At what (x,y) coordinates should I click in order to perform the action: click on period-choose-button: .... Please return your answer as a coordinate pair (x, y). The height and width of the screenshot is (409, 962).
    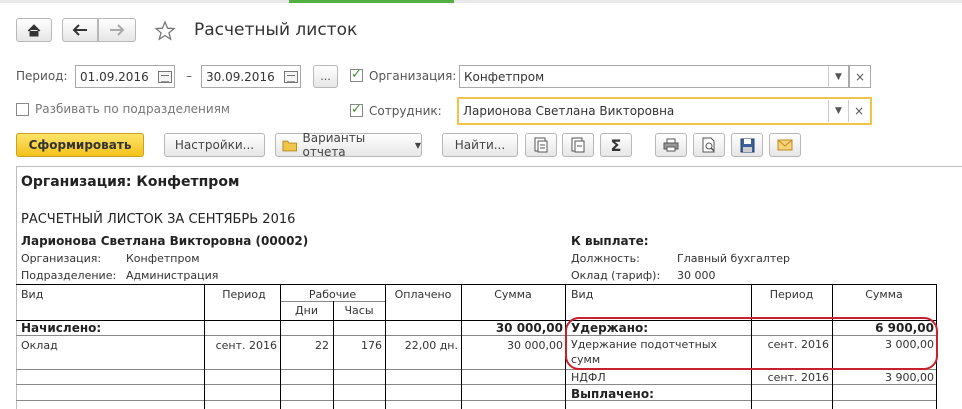
    Looking at the image, I should click on (325, 76).